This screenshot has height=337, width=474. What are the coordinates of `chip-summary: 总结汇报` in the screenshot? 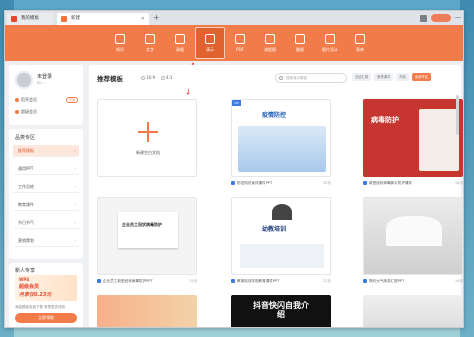 It's located at (362, 77).